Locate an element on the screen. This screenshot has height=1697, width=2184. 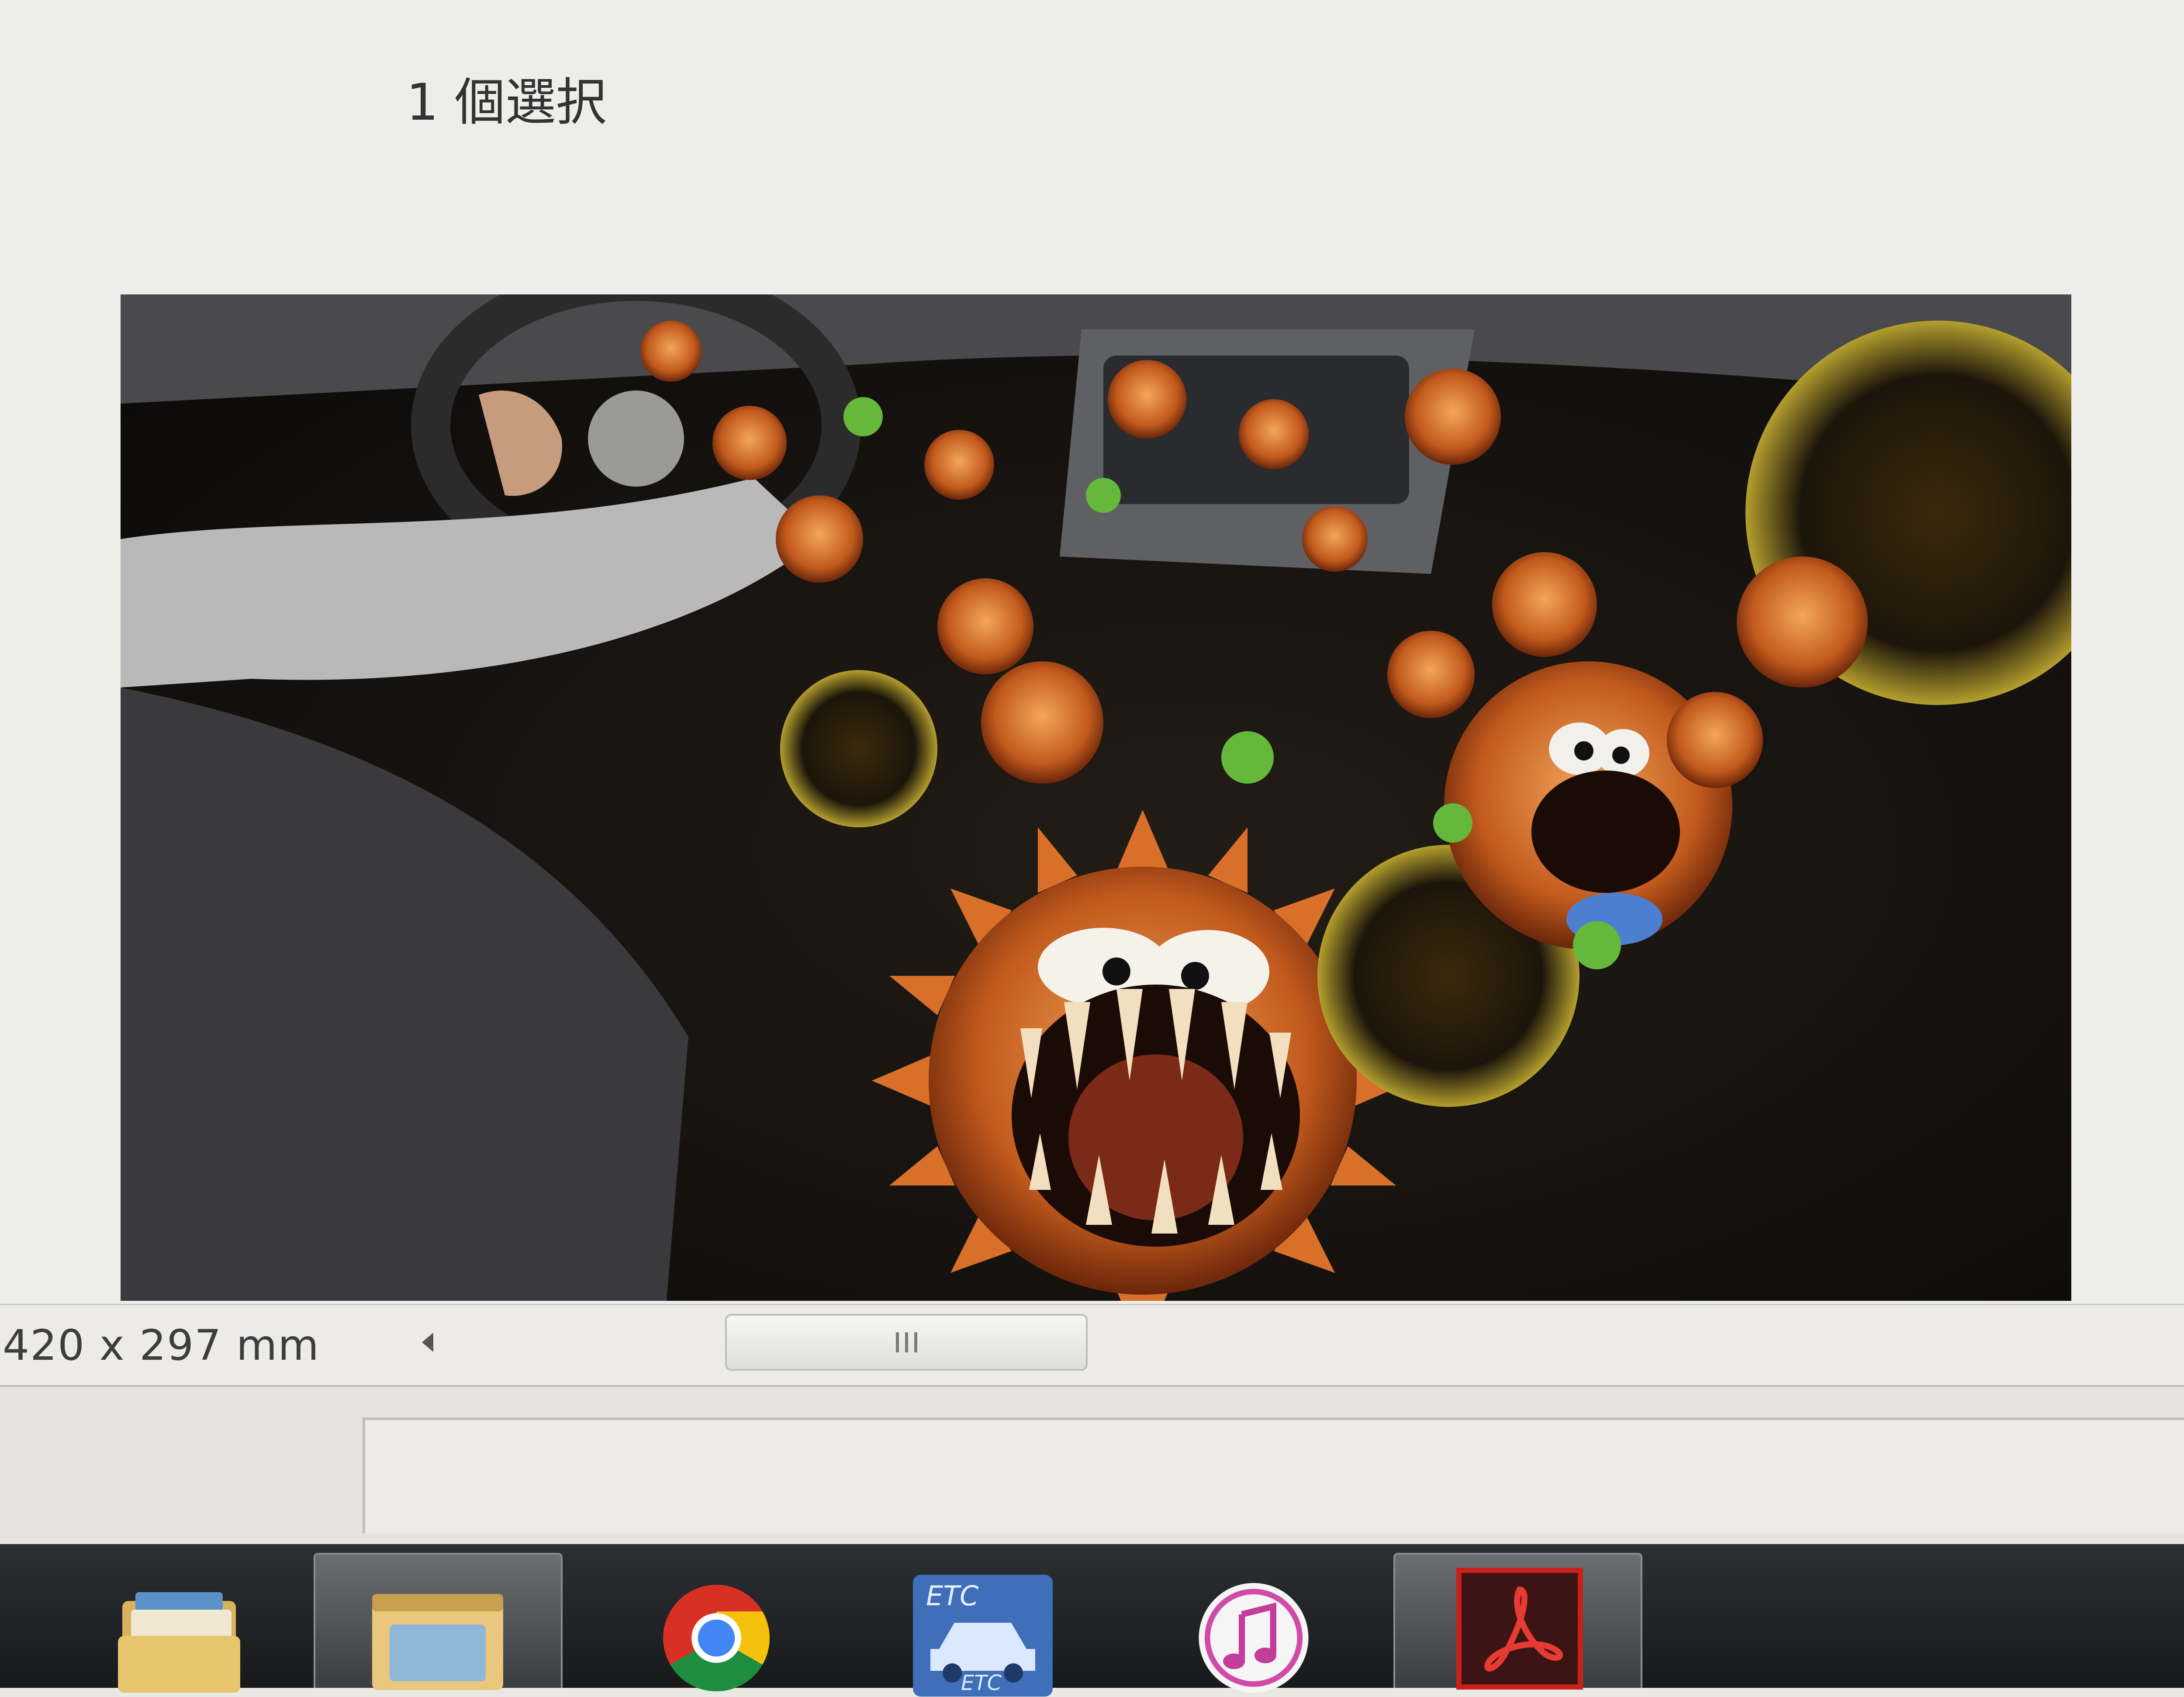
taskbar: ETC ETC is located at coordinates (1092, 1620).